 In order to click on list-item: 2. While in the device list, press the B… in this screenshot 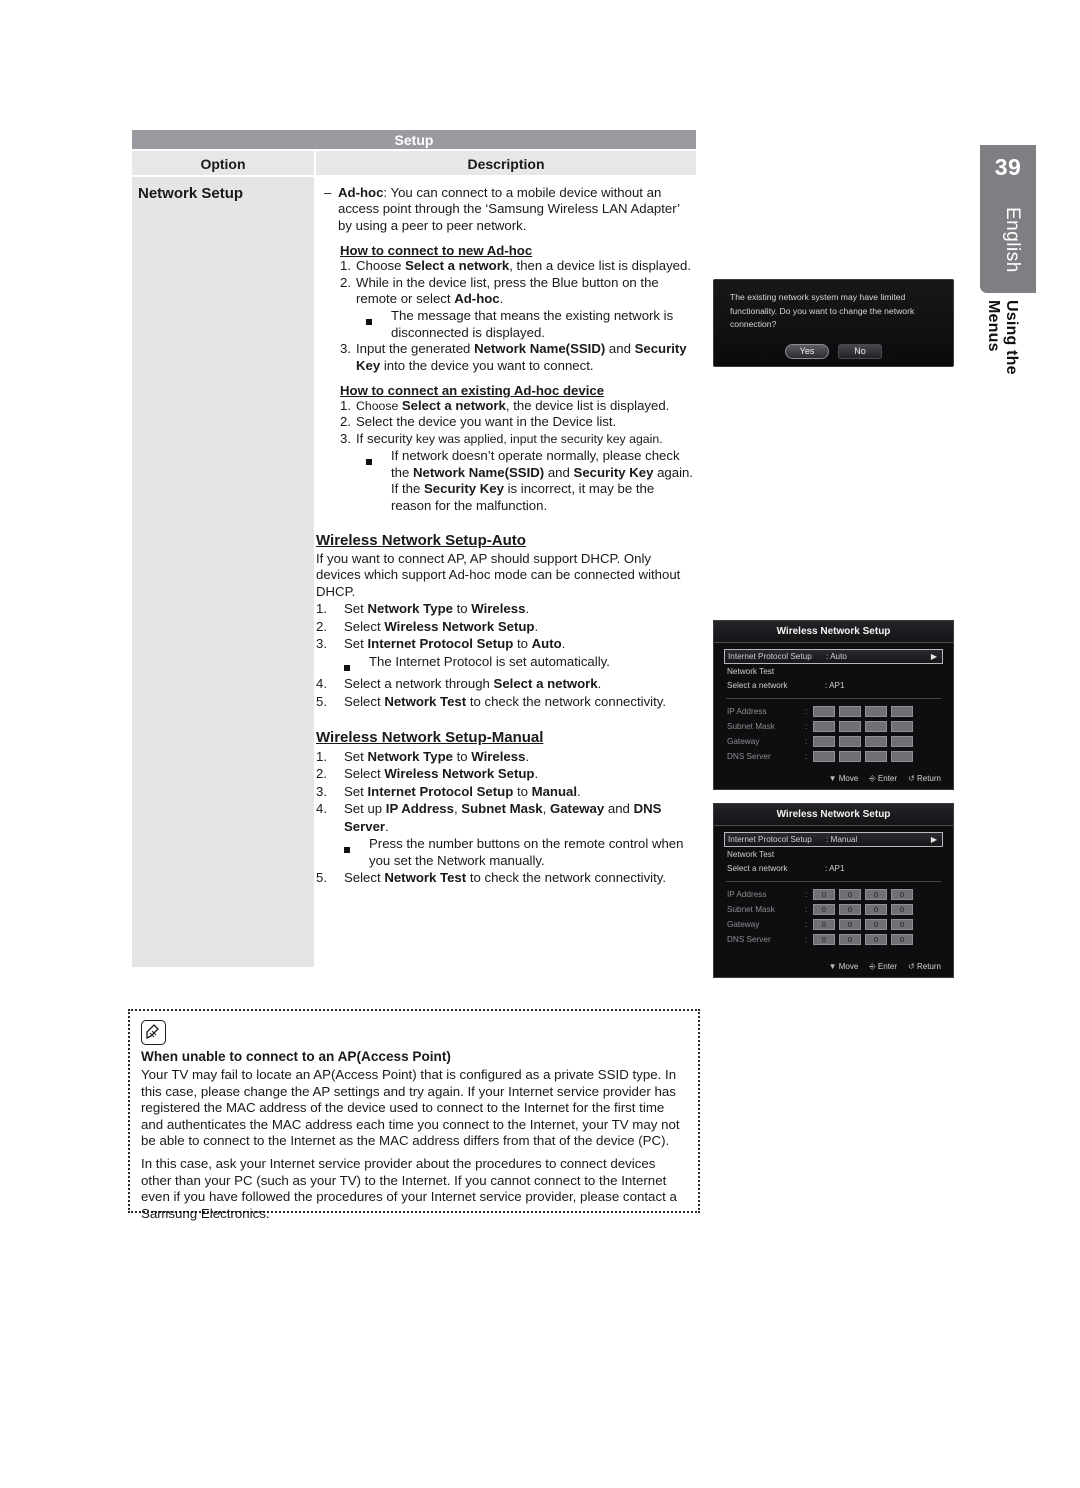, I will do `click(518, 291)`.